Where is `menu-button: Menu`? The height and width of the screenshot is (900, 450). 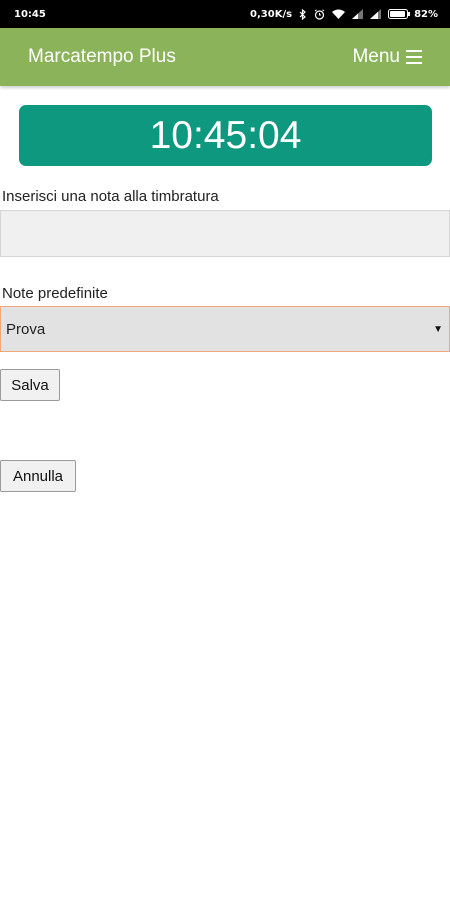 menu-button: Menu is located at coordinates (387, 57).